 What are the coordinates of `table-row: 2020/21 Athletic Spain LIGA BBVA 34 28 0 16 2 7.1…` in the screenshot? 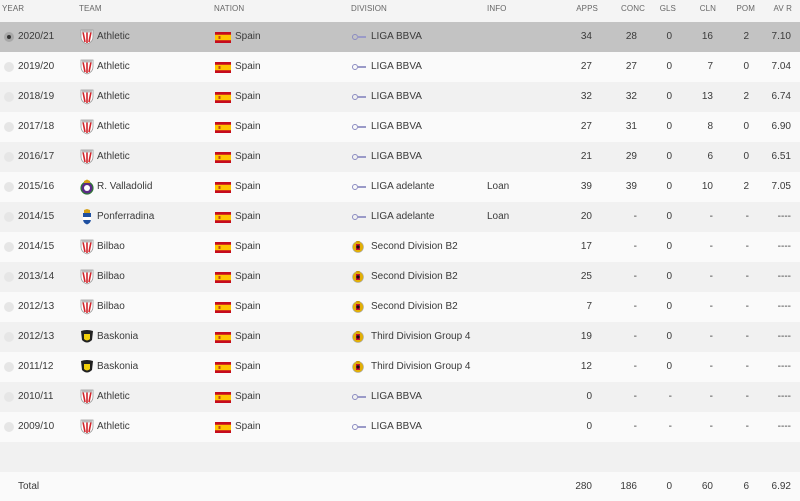 It's located at (400, 37).